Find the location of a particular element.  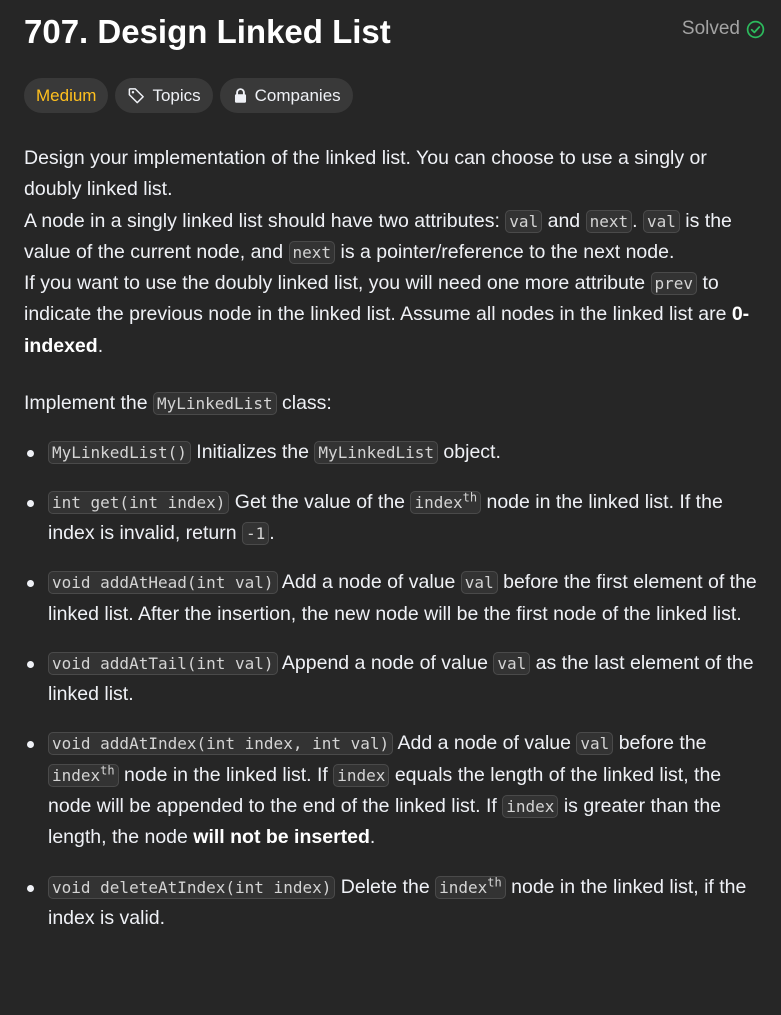

text-run: class: is located at coordinates (304, 403).